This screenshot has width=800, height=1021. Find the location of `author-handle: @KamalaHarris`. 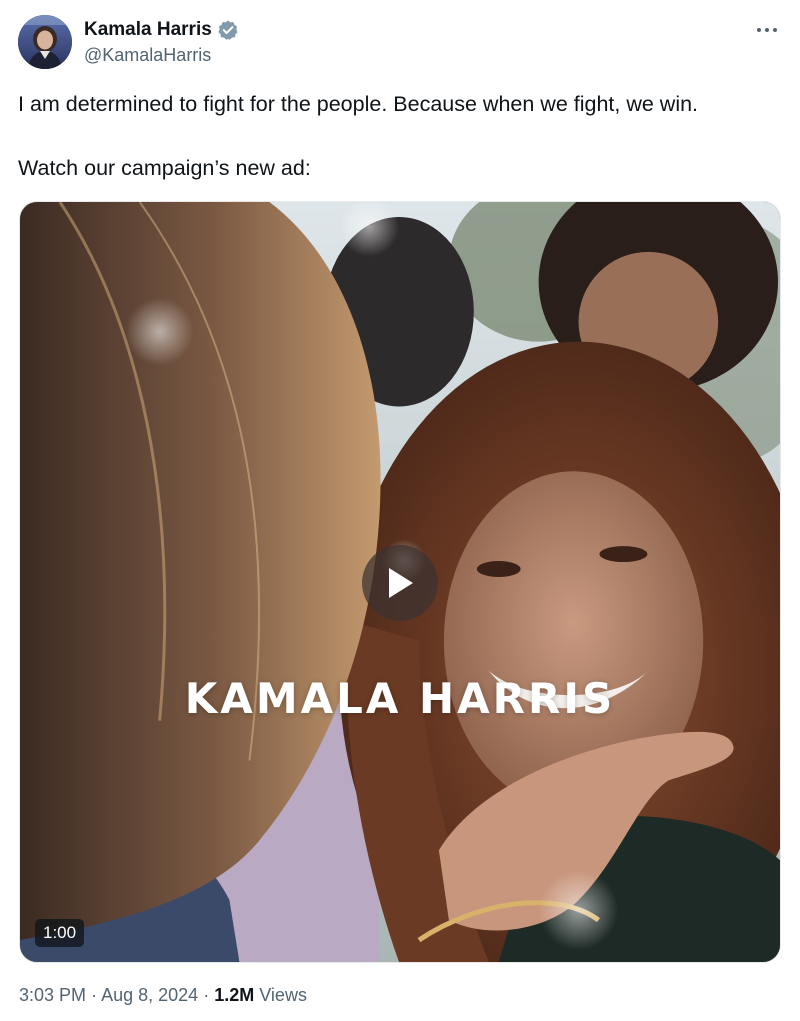

author-handle: @KamalaHarris is located at coordinates (147, 55).